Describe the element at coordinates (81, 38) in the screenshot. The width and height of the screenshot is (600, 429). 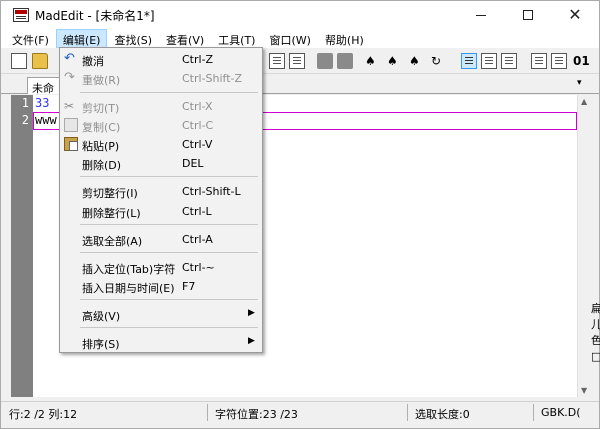
I see `menu-edit: 编辑(E)` at that location.